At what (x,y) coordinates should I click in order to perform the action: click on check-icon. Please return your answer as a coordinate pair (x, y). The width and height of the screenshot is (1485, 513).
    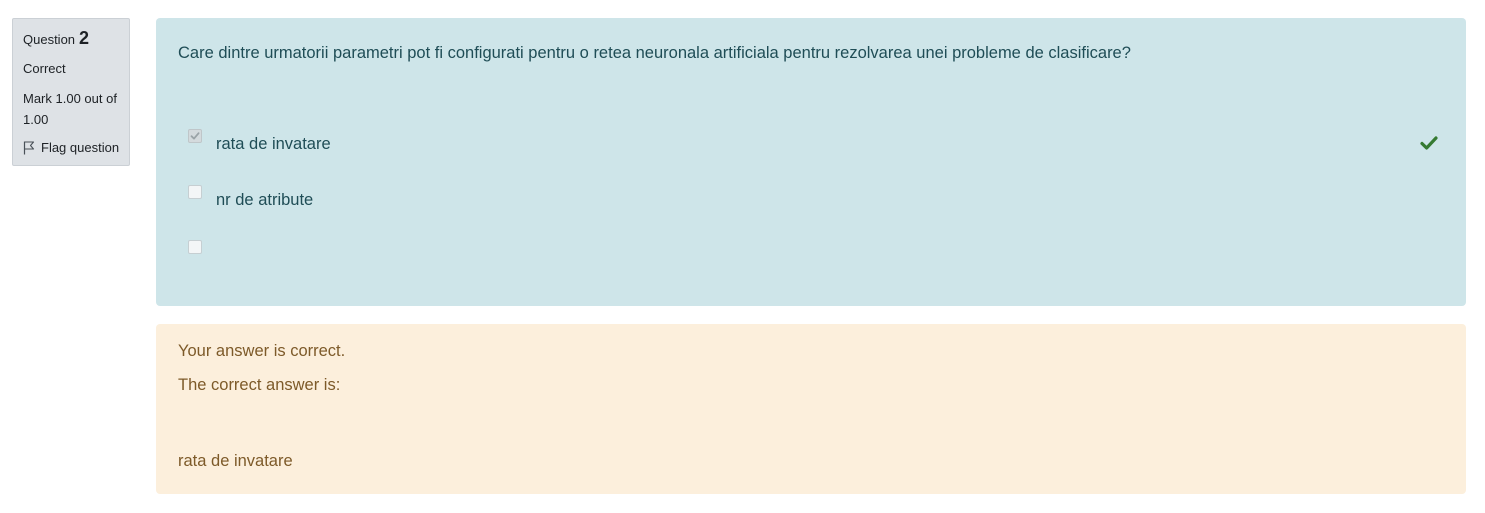
    Looking at the image, I should click on (1429, 143).